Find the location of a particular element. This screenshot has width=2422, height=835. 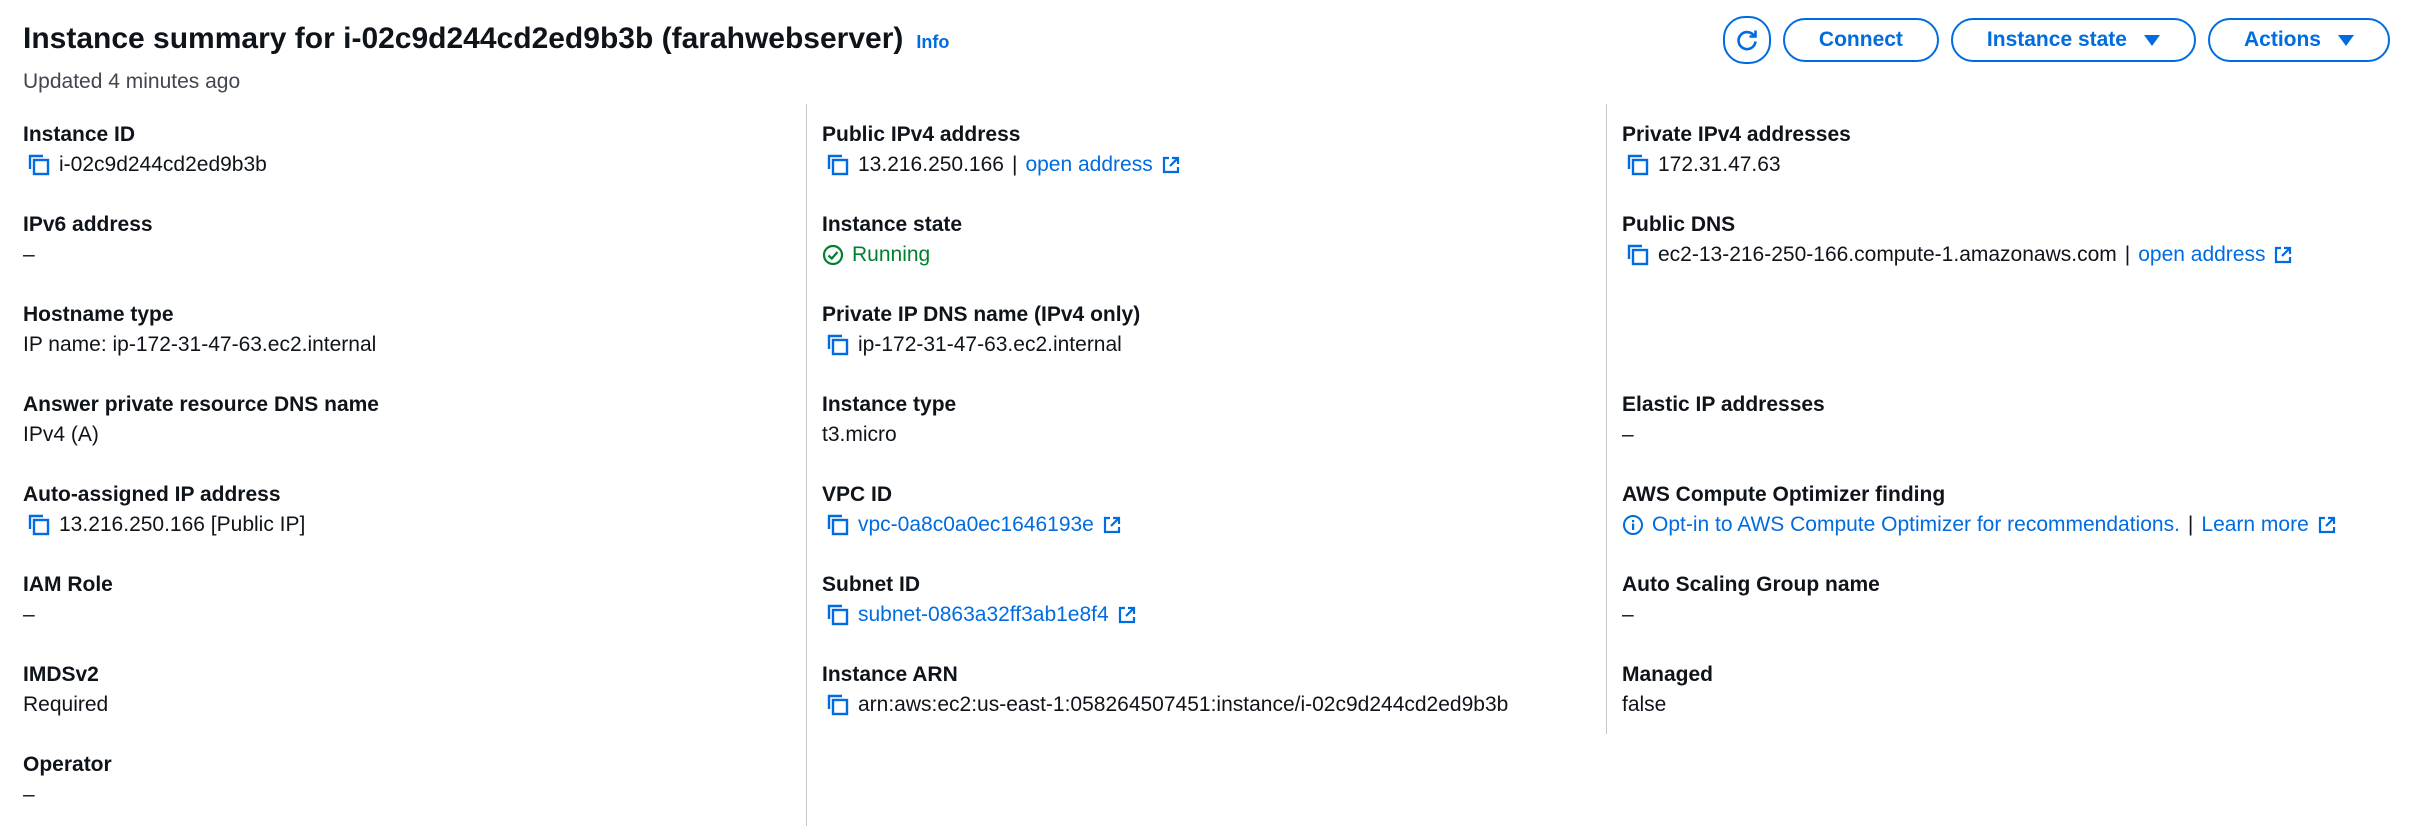

field-iam-role: IAM Role – is located at coordinates (68, 600).